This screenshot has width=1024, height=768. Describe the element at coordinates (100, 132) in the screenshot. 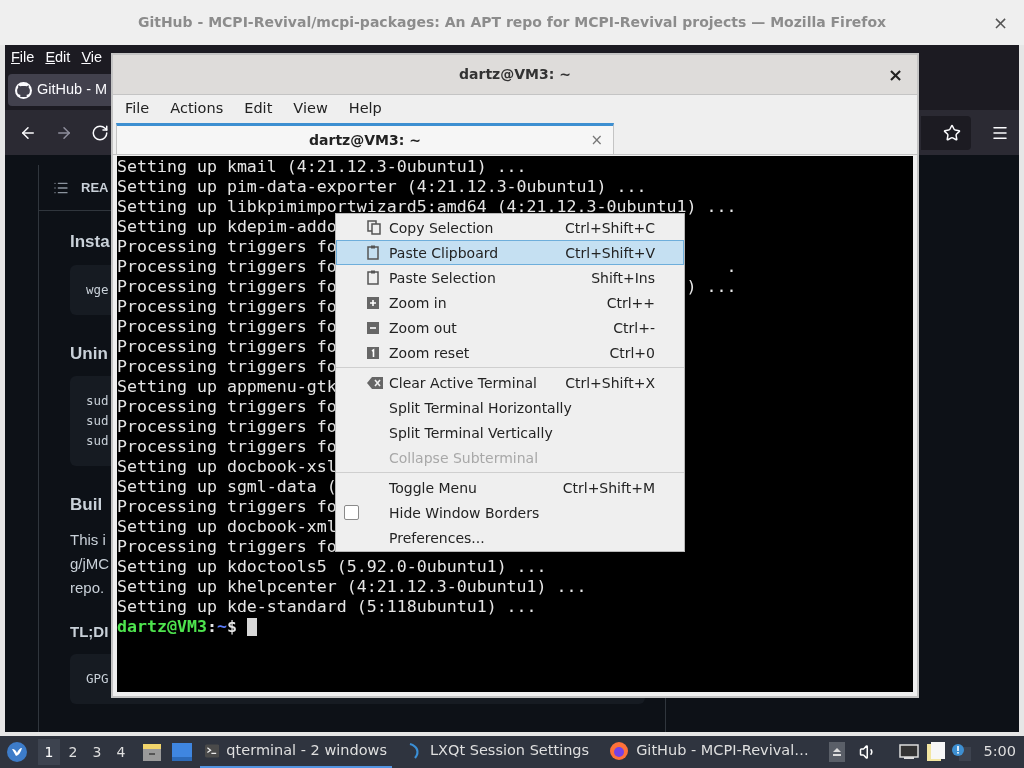

I see `reload-icon` at that location.